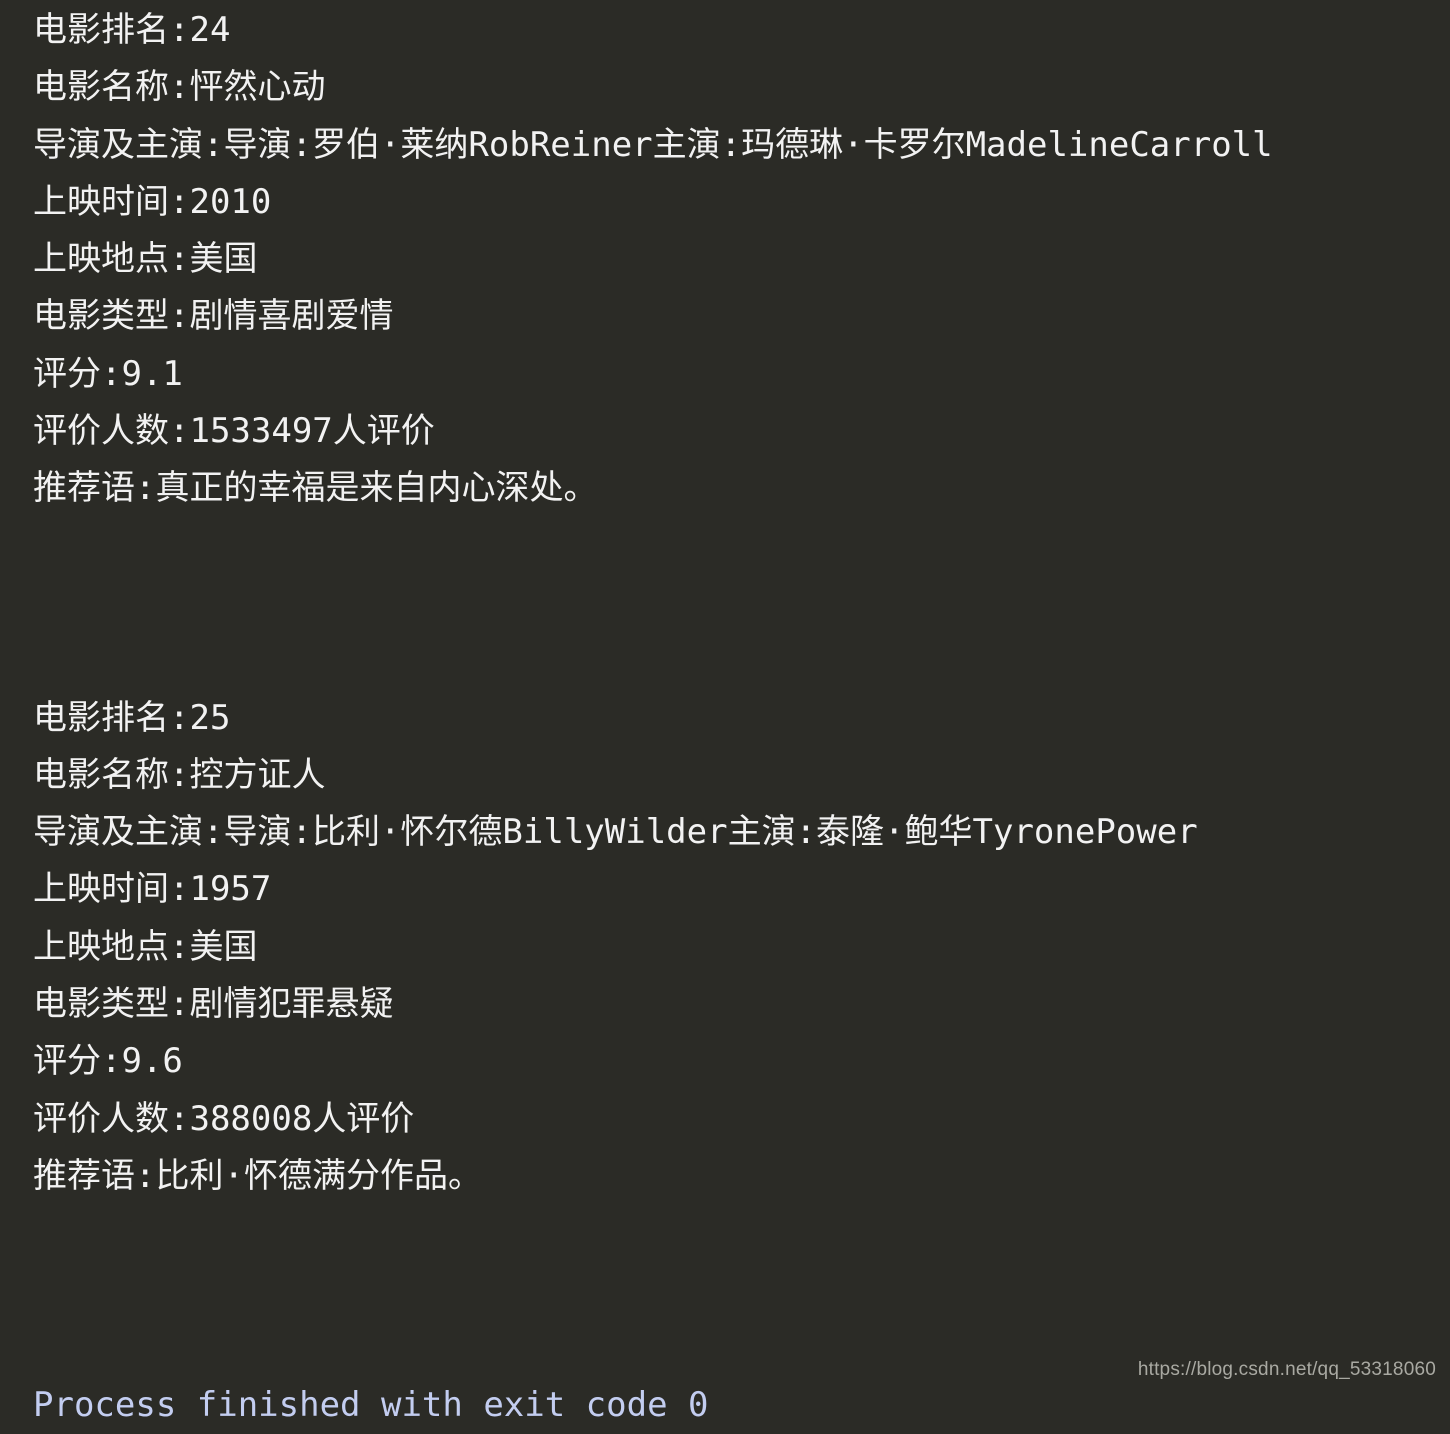  What do you see at coordinates (179, 774) in the screenshot?
I see `console-line: 电影名称:控方证人` at bounding box center [179, 774].